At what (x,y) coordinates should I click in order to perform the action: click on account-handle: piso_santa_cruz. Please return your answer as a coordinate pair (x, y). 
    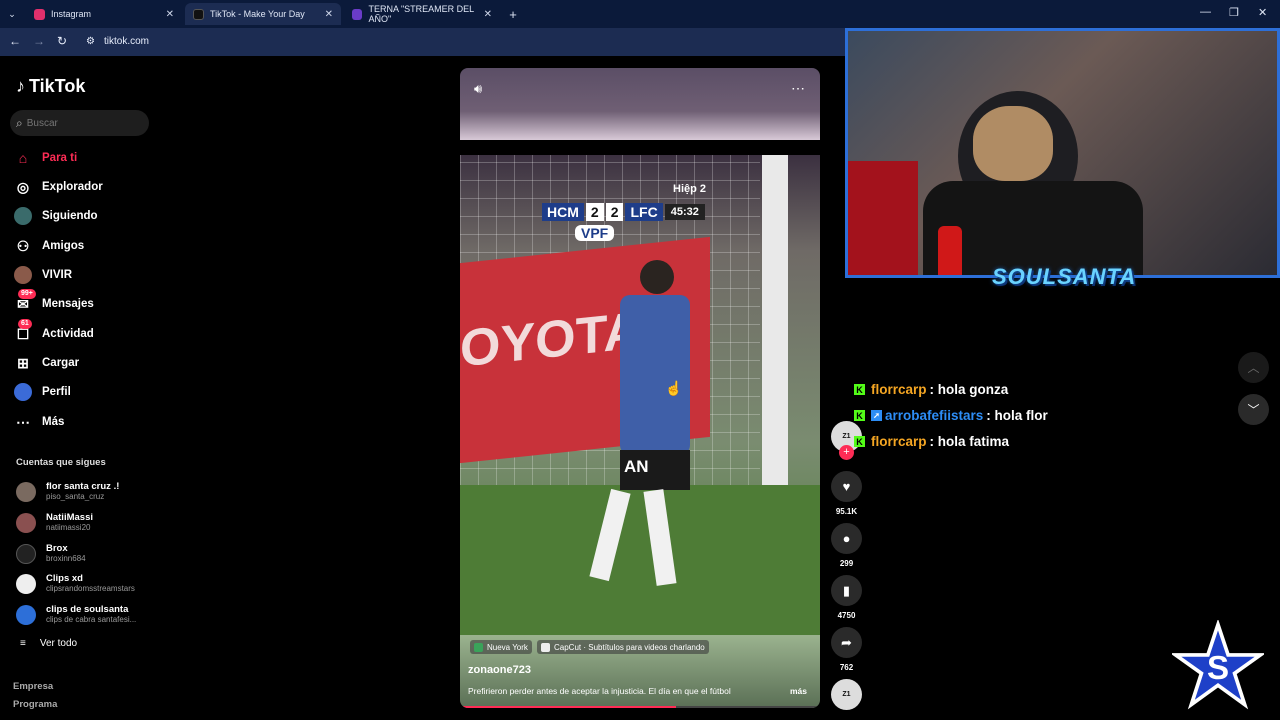
    Looking at the image, I should click on (75, 496).